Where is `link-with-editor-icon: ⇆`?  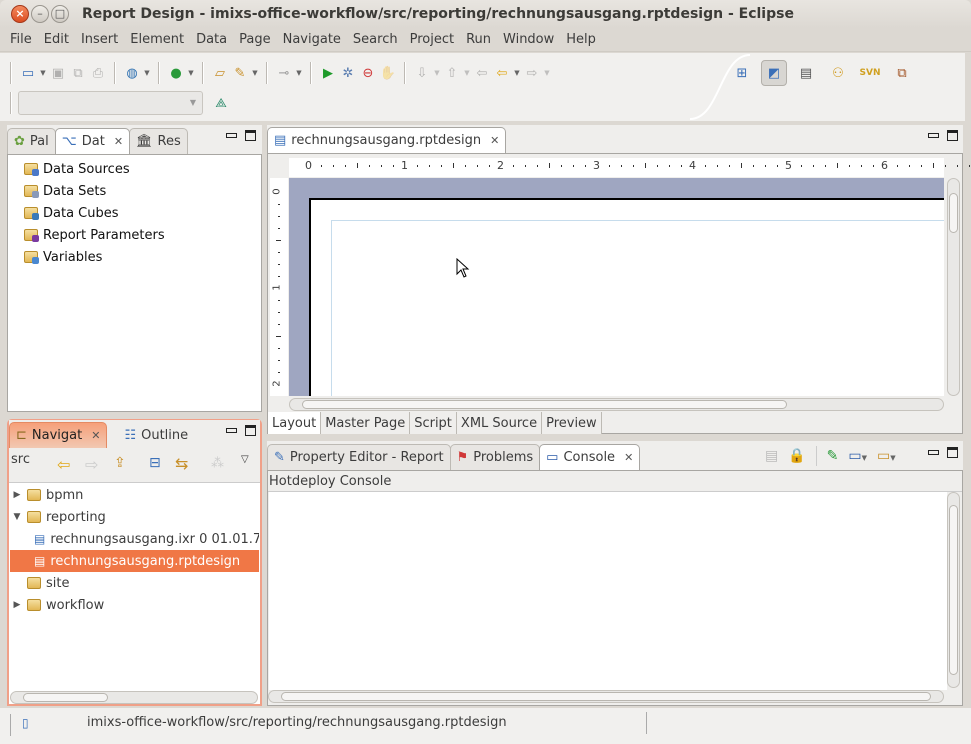
link-with-editor-icon: ⇆ is located at coordinates (181, 463).